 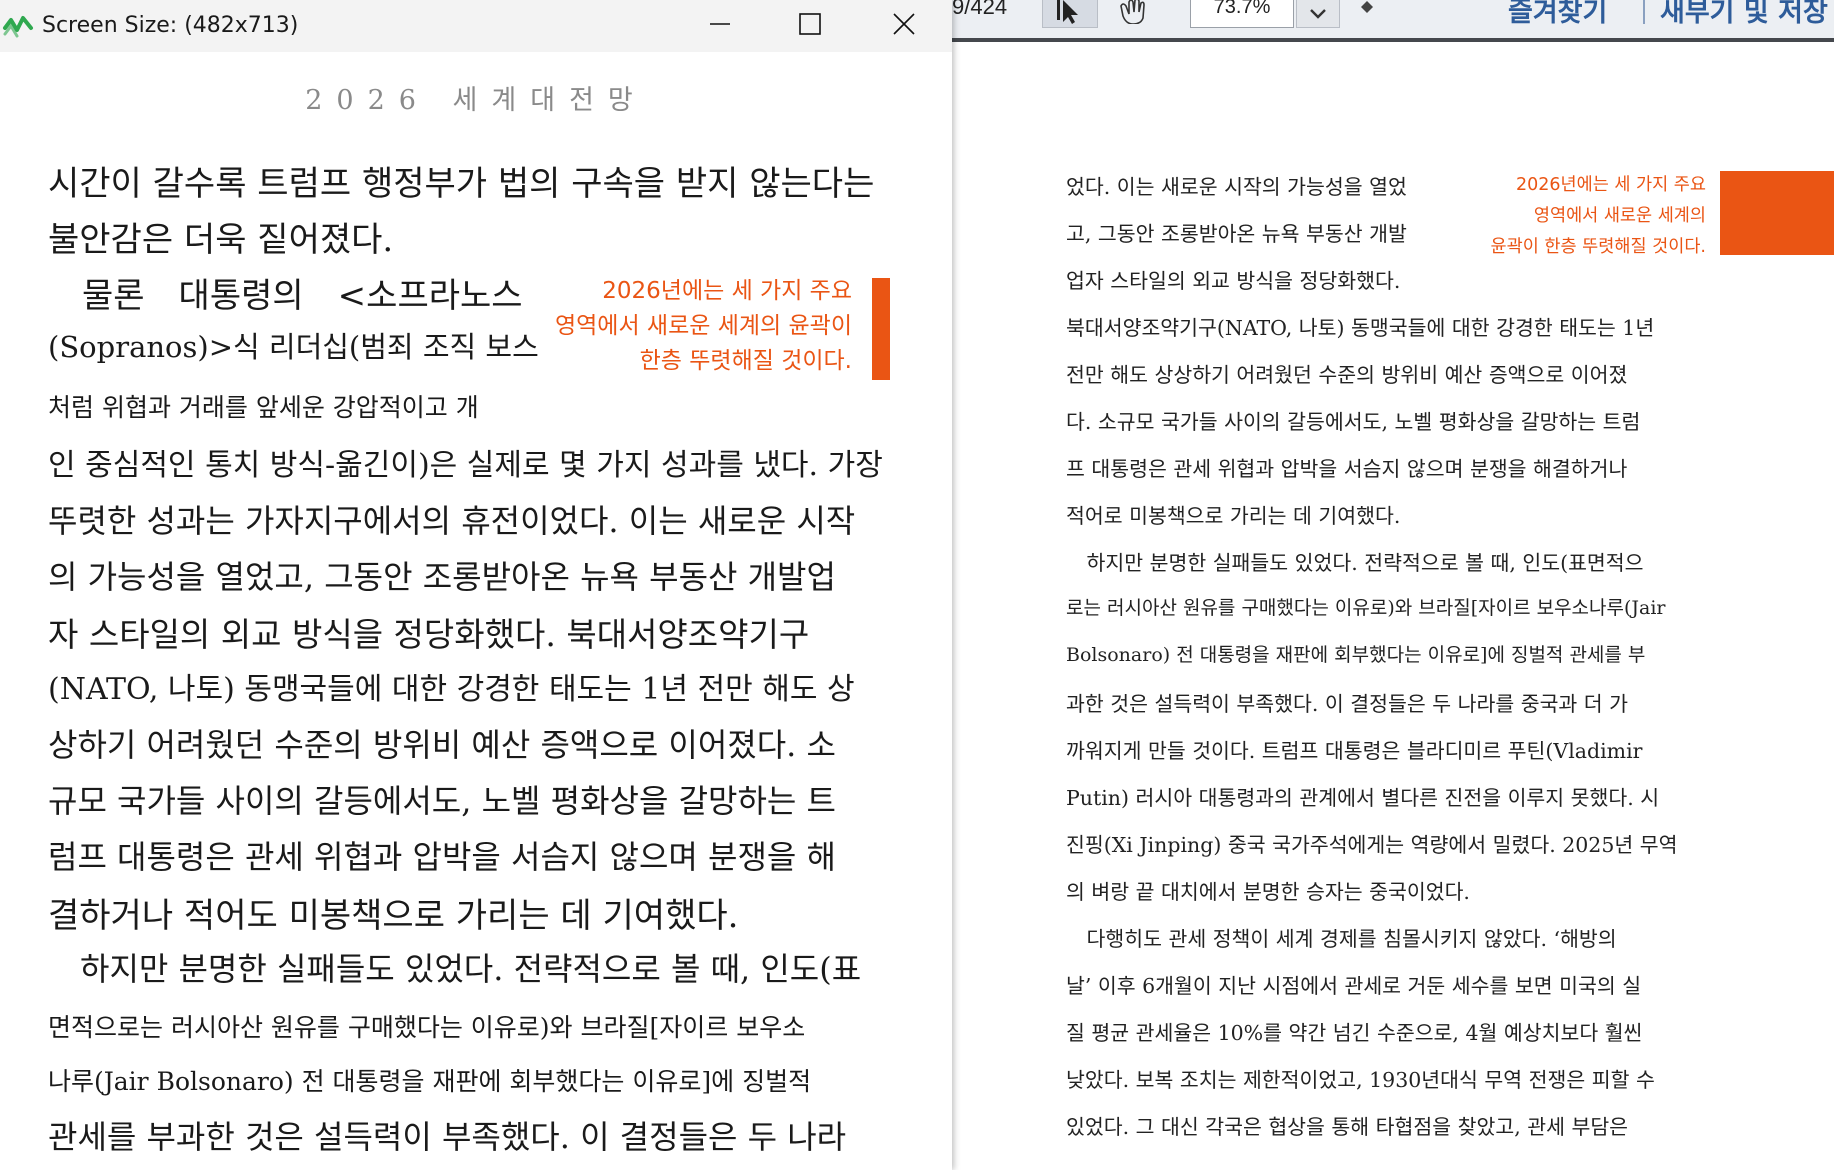 What do you see at coordinates (1236, 234) in the screenshot?
I see `pdf-text-line: 고, 그동안 조롱받아온 뉴욕 부동산 개발` at bounding box center [1236, 234].